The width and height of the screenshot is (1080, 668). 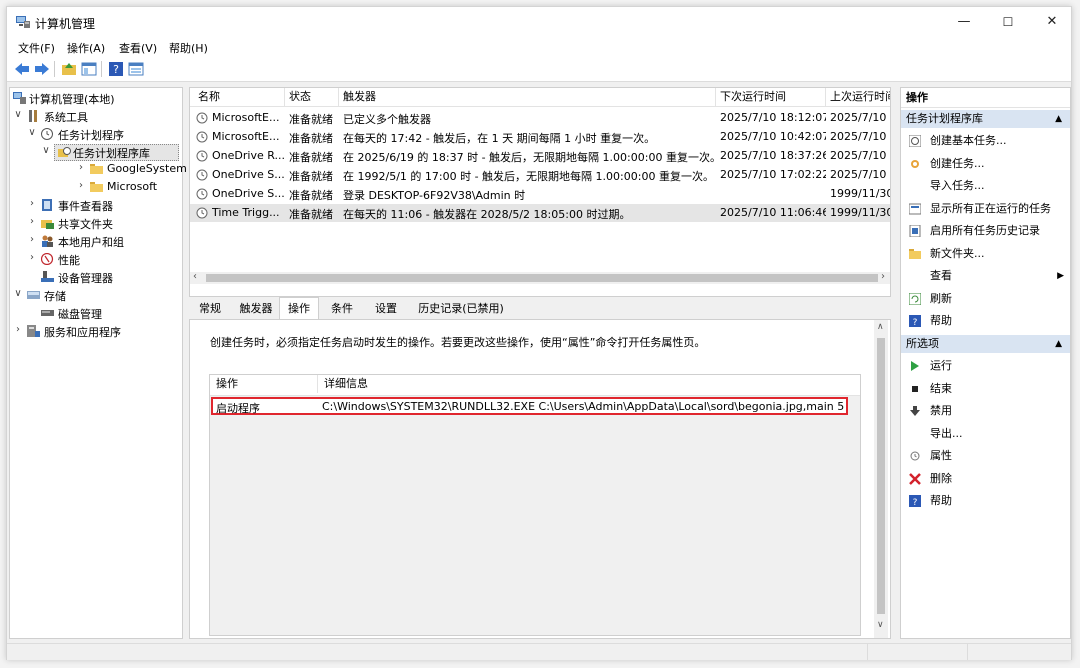 What do you see at coordinates (116, 69) in the screenshot?
I see `help-icon: ?` at bounding box center [116, 69].